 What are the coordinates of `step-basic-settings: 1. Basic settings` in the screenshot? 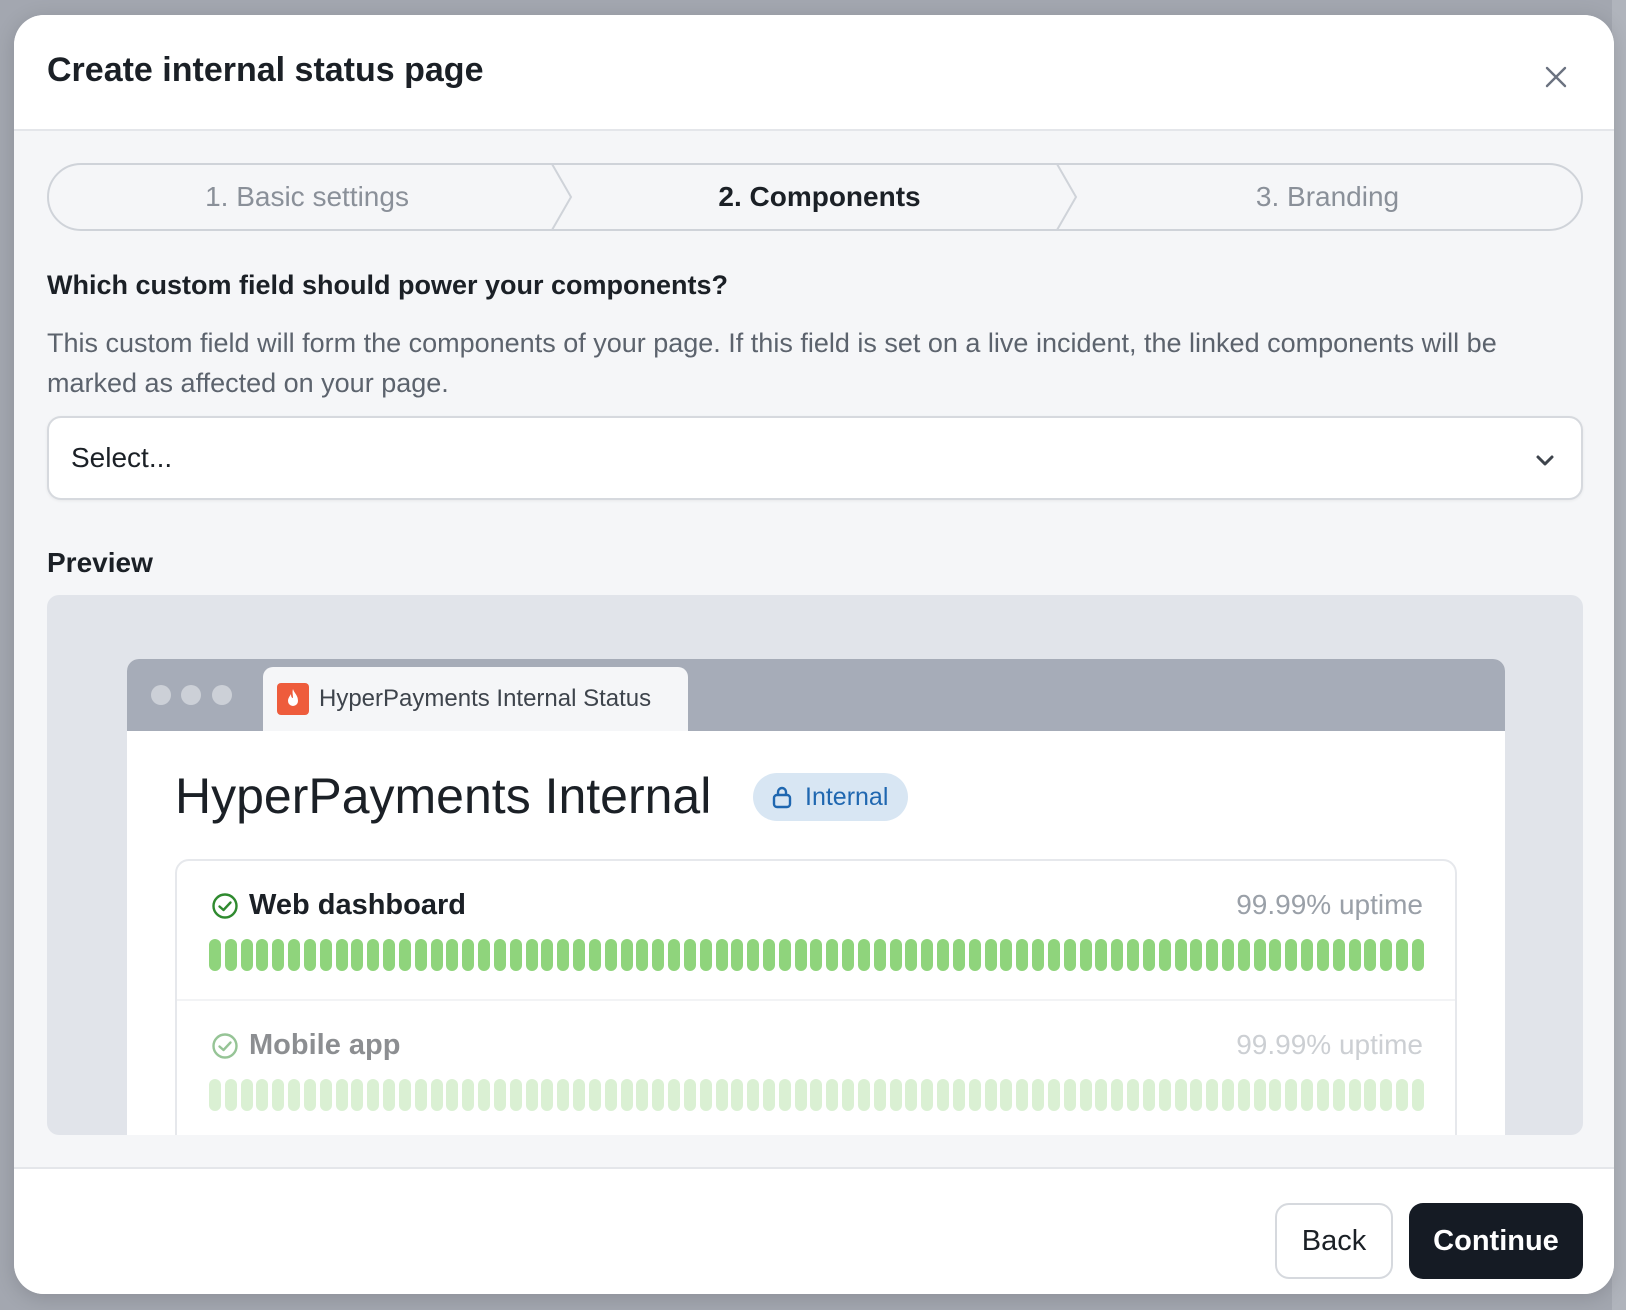 It's located at (307, 197).